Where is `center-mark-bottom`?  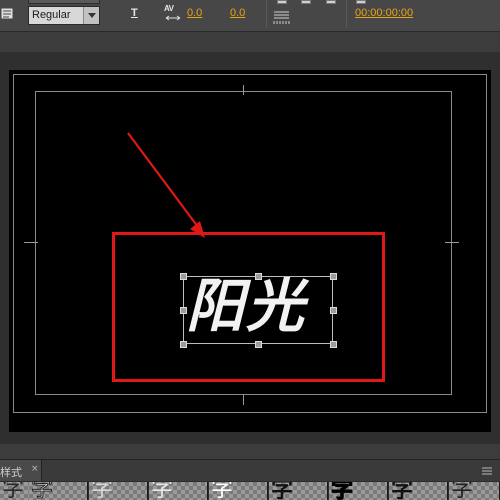 center-mark-bottom is located at coordinates (243, 400).